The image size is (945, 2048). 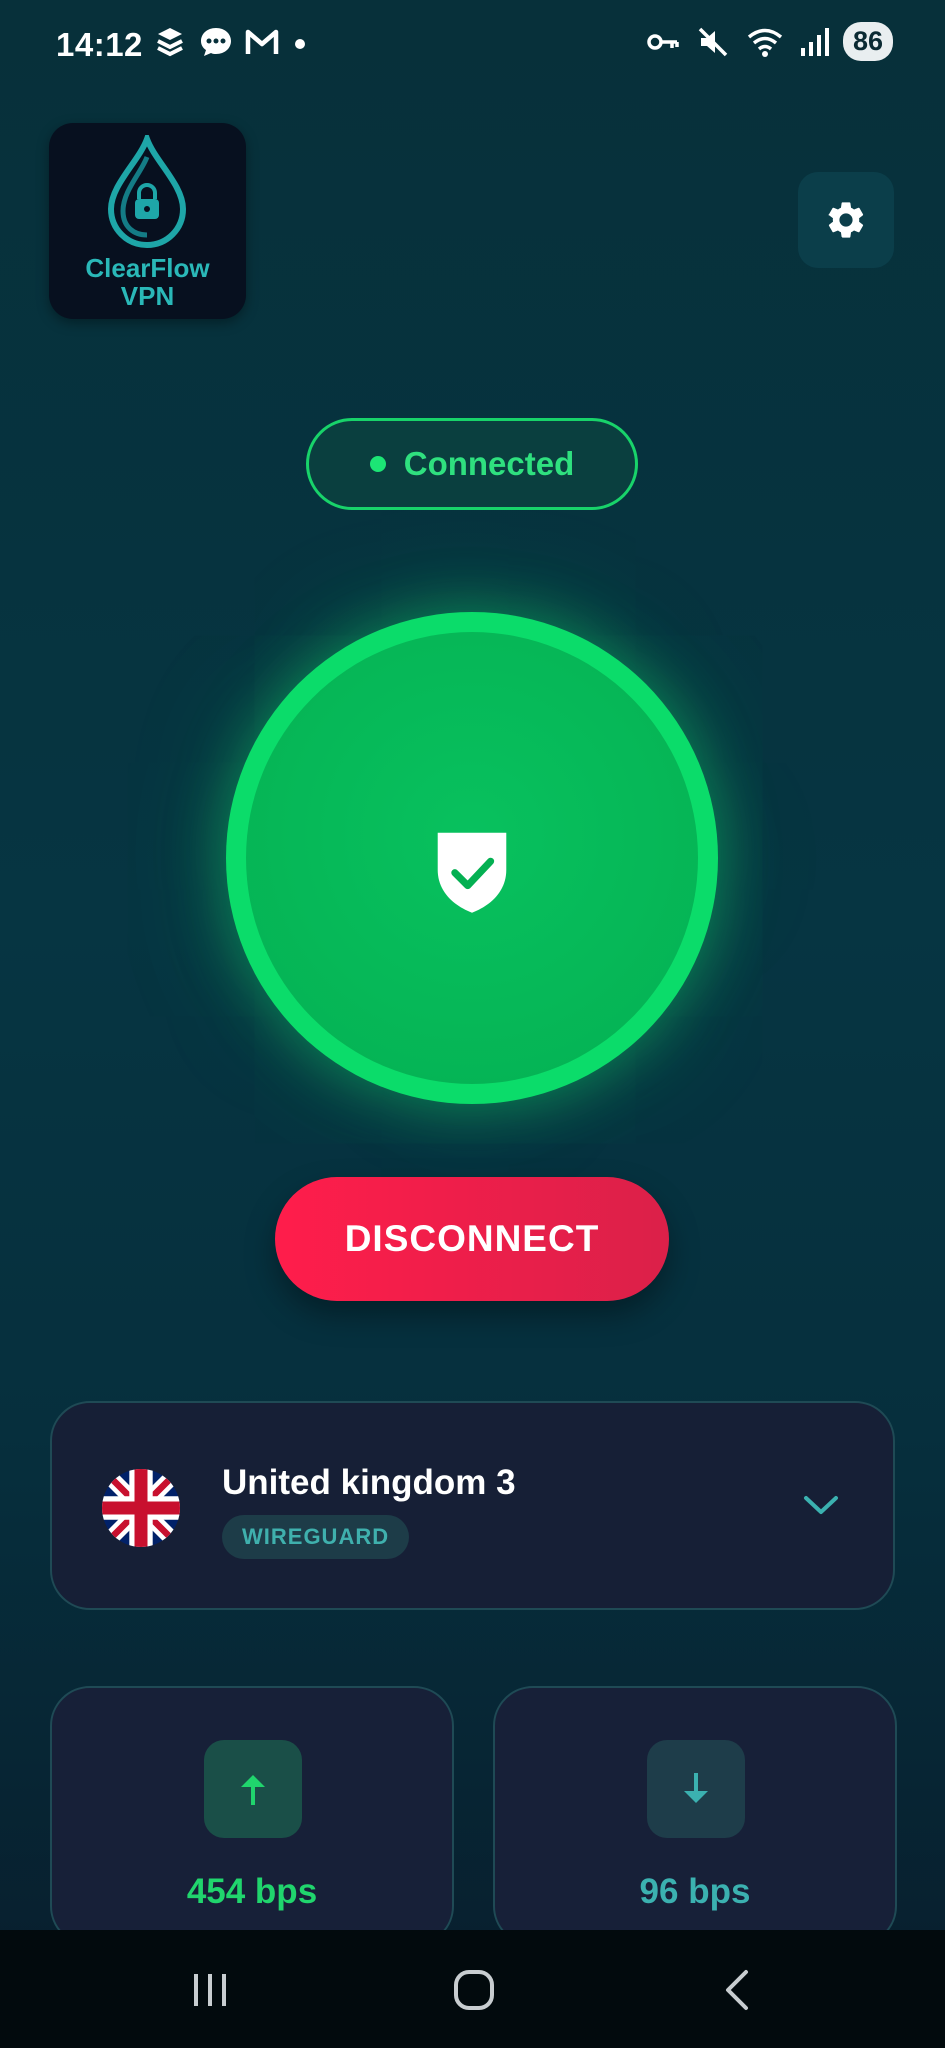 I want to click on battery-indicator: 86, so click(x=867, y=41).